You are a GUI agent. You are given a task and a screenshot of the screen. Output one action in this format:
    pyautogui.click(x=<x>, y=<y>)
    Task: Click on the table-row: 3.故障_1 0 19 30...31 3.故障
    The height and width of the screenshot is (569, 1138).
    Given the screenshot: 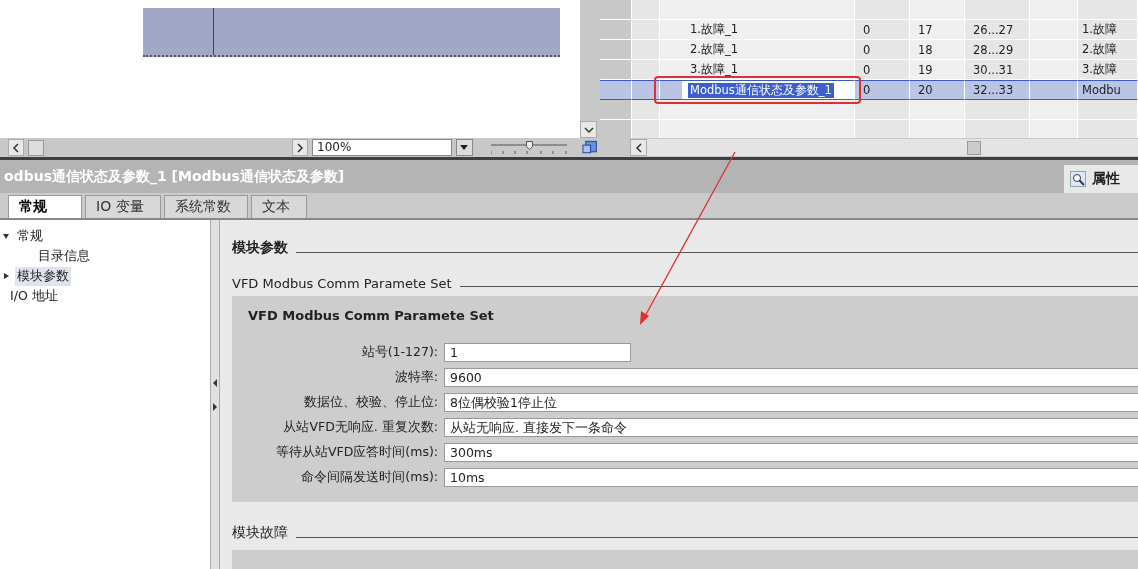 What is the action you would take?
    pyautogui.click(x=869, y=70)
    